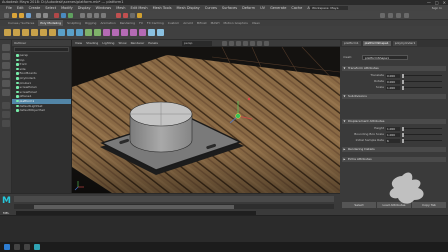 The width and height of the screenshot is (448, 252). Describe the element at coordinates (139, 15) in the screenshot. I see `hypershade-icon` at that location.